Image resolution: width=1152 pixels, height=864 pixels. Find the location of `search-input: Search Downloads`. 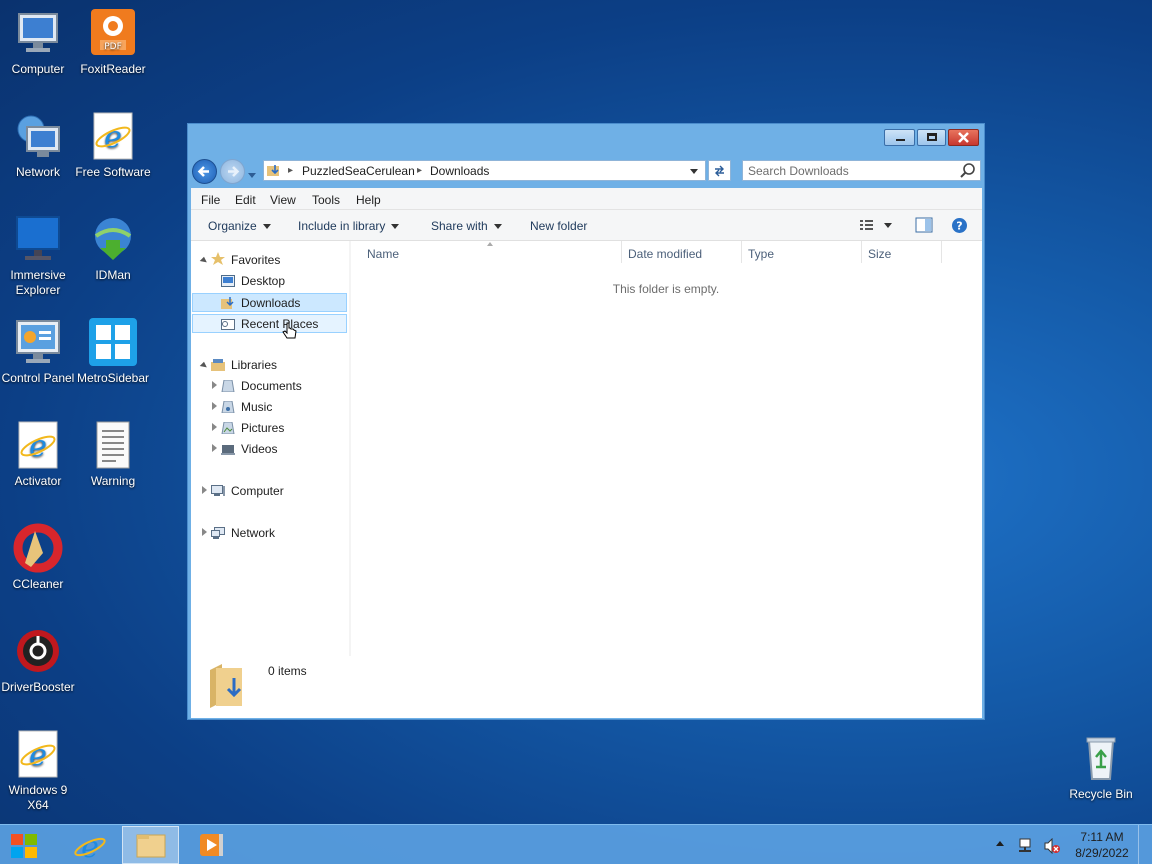

search-input: Search Downloads is located at coordinates (861, 170).